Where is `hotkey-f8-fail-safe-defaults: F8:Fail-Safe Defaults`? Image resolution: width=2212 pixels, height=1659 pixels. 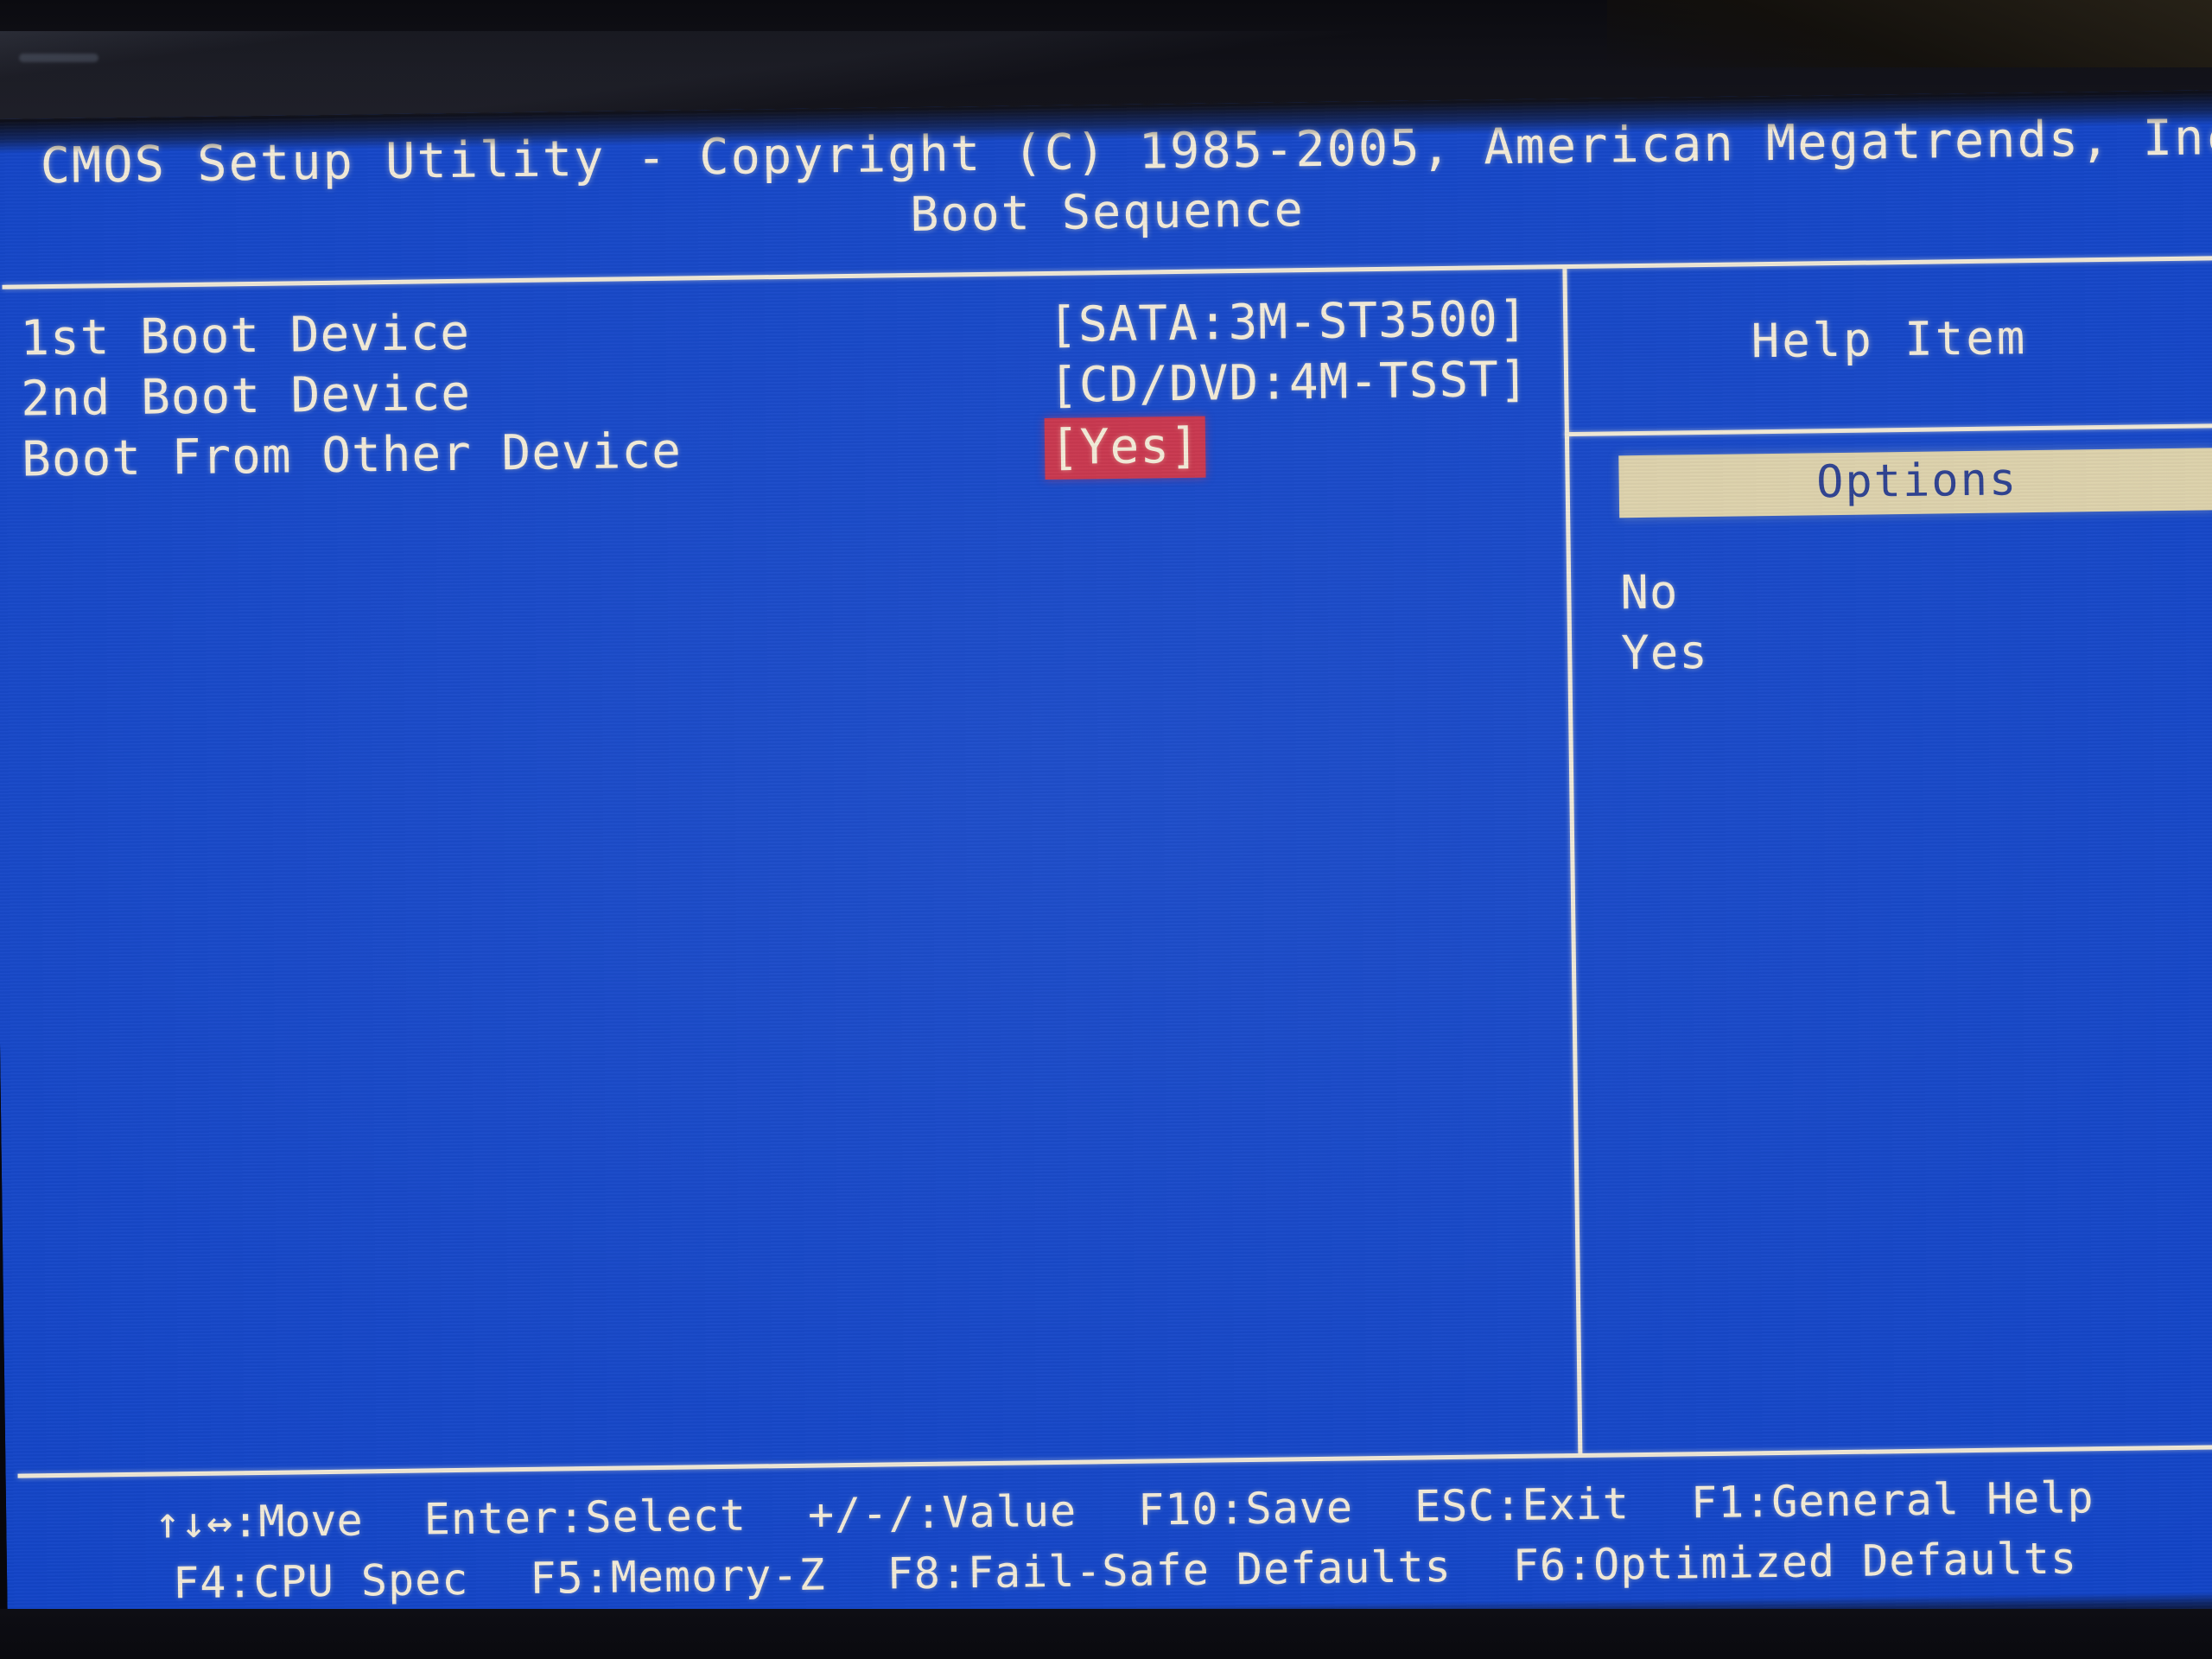
hotkey-f8-fail-safe-defaults: F8:Fail-Safe Defaults is located at coordinates (1169, 1570).